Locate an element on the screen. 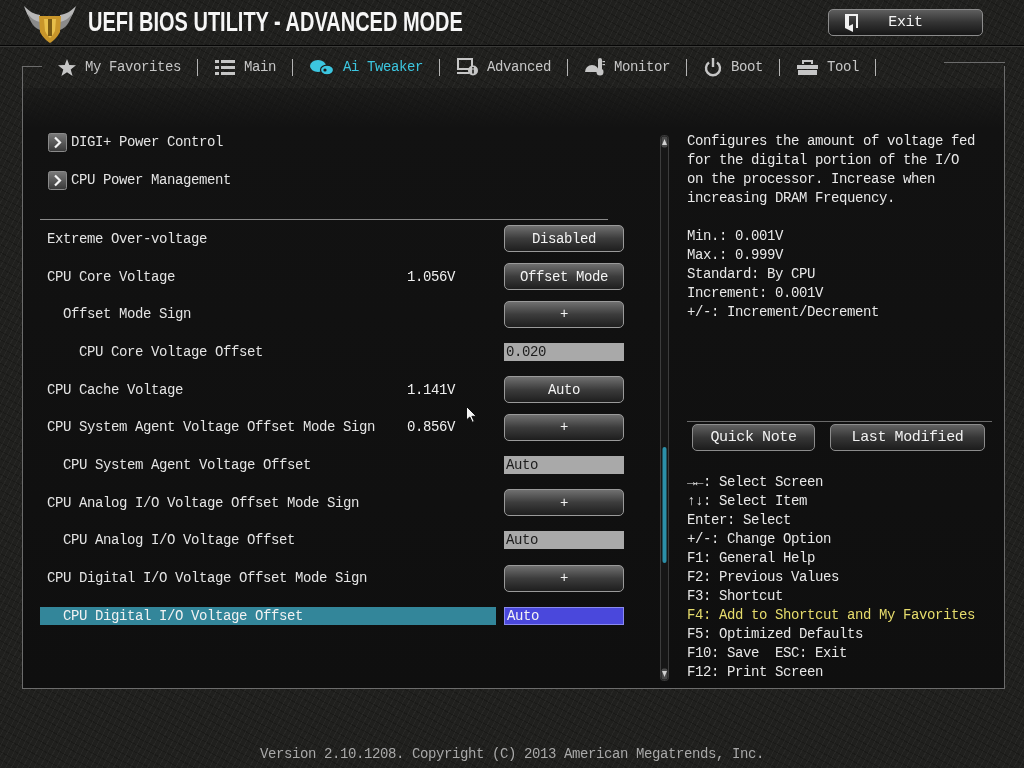 The width and height of the screenshot is (1024, 768). setting-label: CPU Core Voltage is located at coordinates (111, 276).